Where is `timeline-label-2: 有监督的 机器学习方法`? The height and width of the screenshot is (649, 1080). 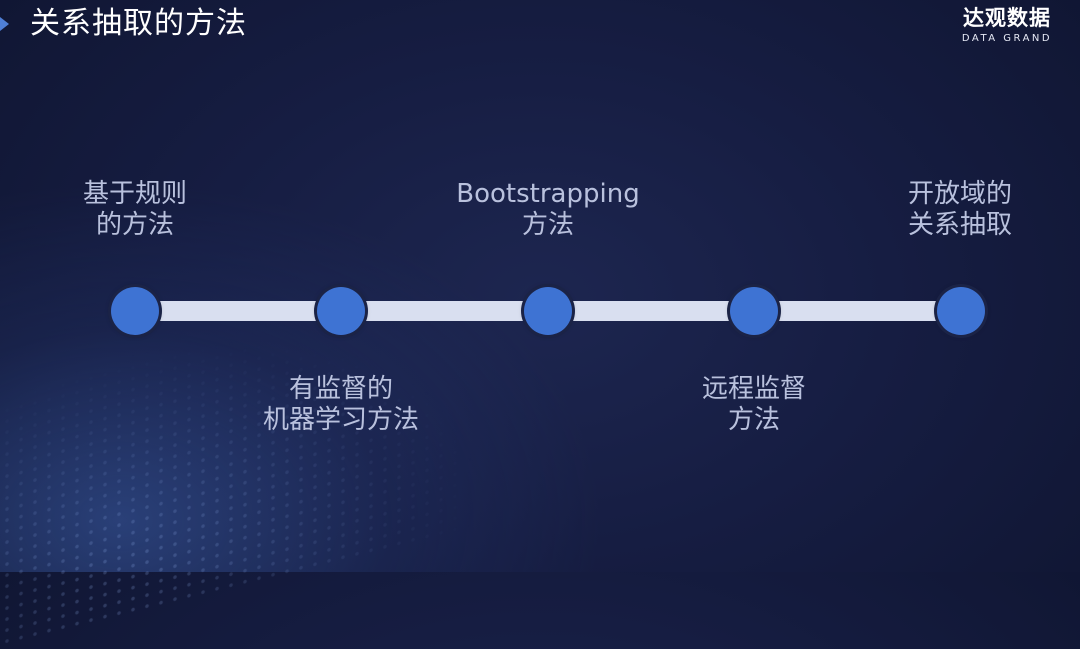 timeline-label-2: 有监督的 机器学习方法 is located at coordinates (341, 405).